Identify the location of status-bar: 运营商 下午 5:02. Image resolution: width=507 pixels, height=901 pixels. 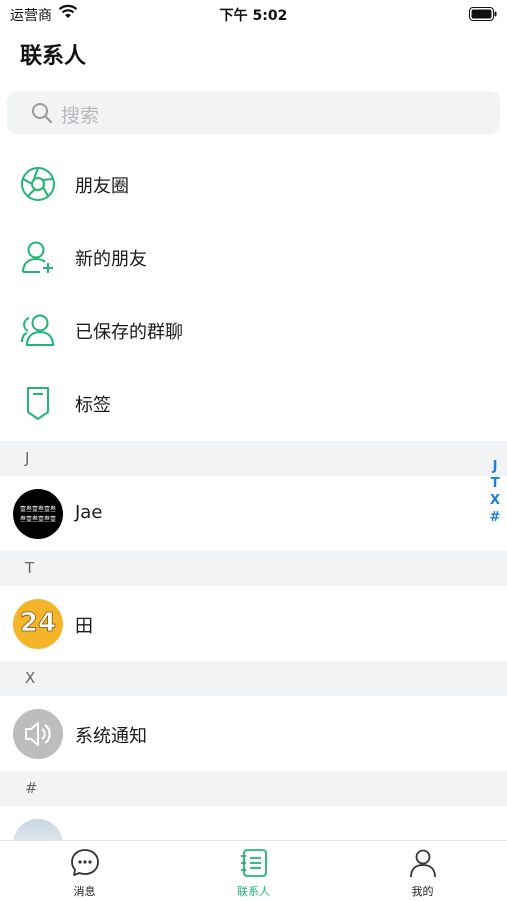
(253, 15).